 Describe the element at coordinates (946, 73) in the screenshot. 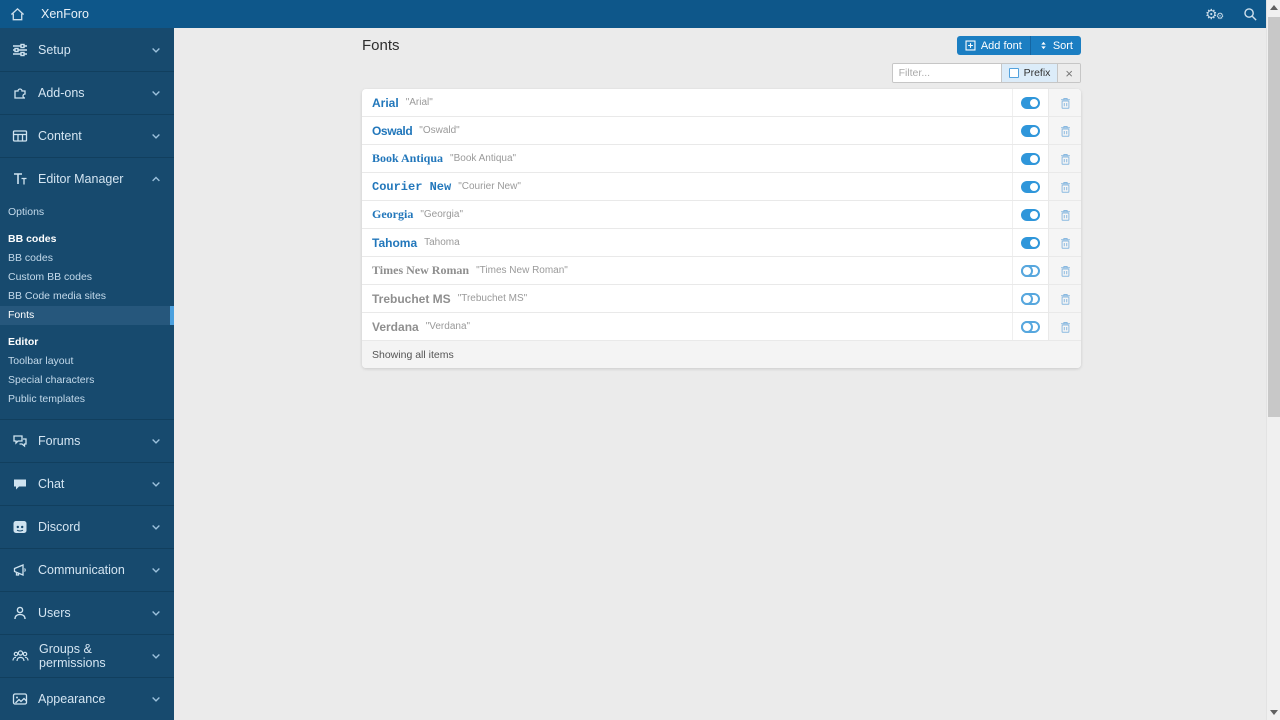

I see `filter-input` at that location.